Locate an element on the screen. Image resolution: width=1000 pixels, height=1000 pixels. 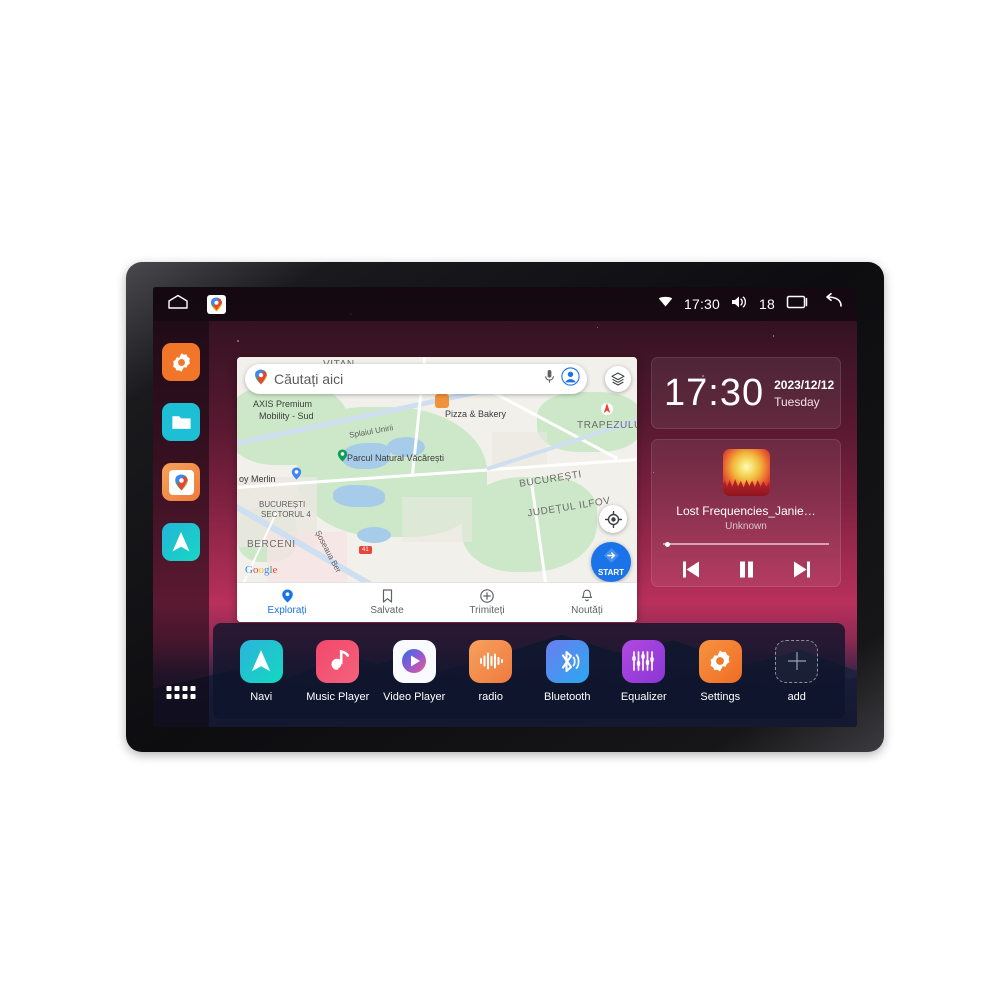
music-note-icon is located at coordinates (338, 661).